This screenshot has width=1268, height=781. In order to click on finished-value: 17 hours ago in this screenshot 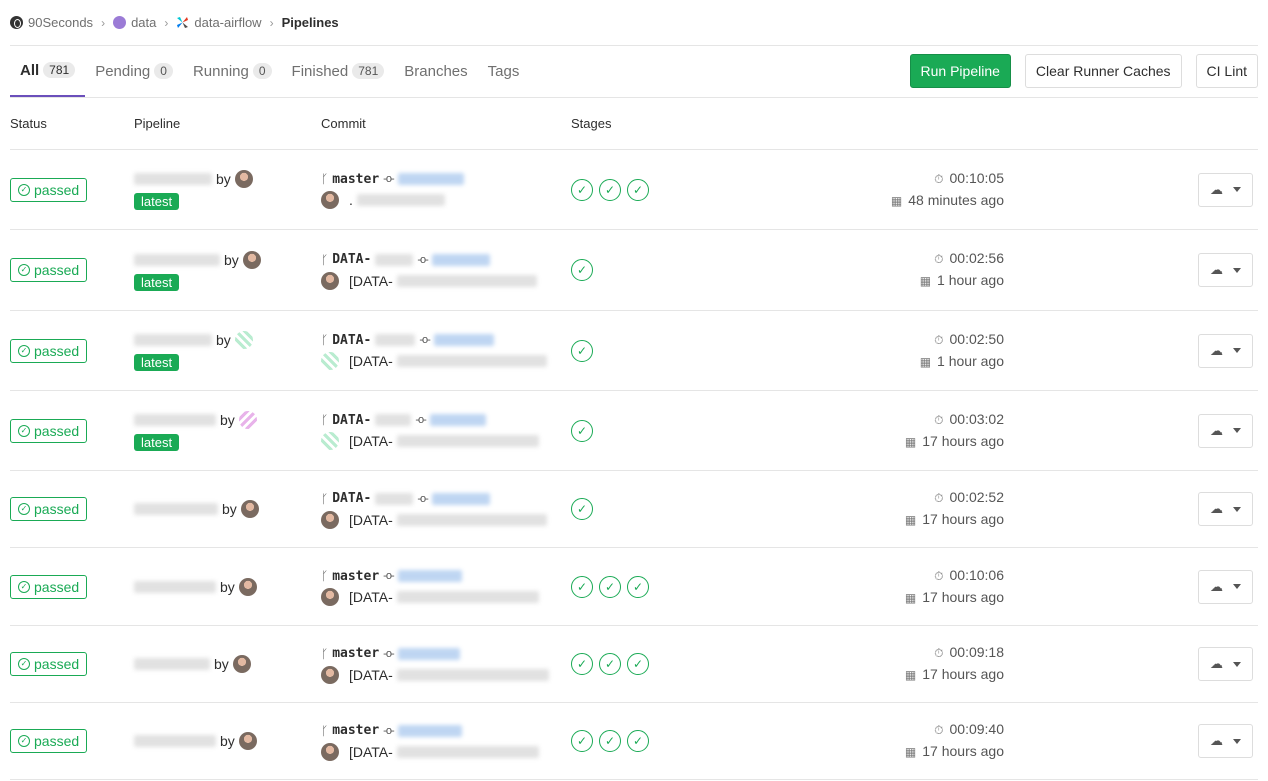, I will do `click(963, 674)`.